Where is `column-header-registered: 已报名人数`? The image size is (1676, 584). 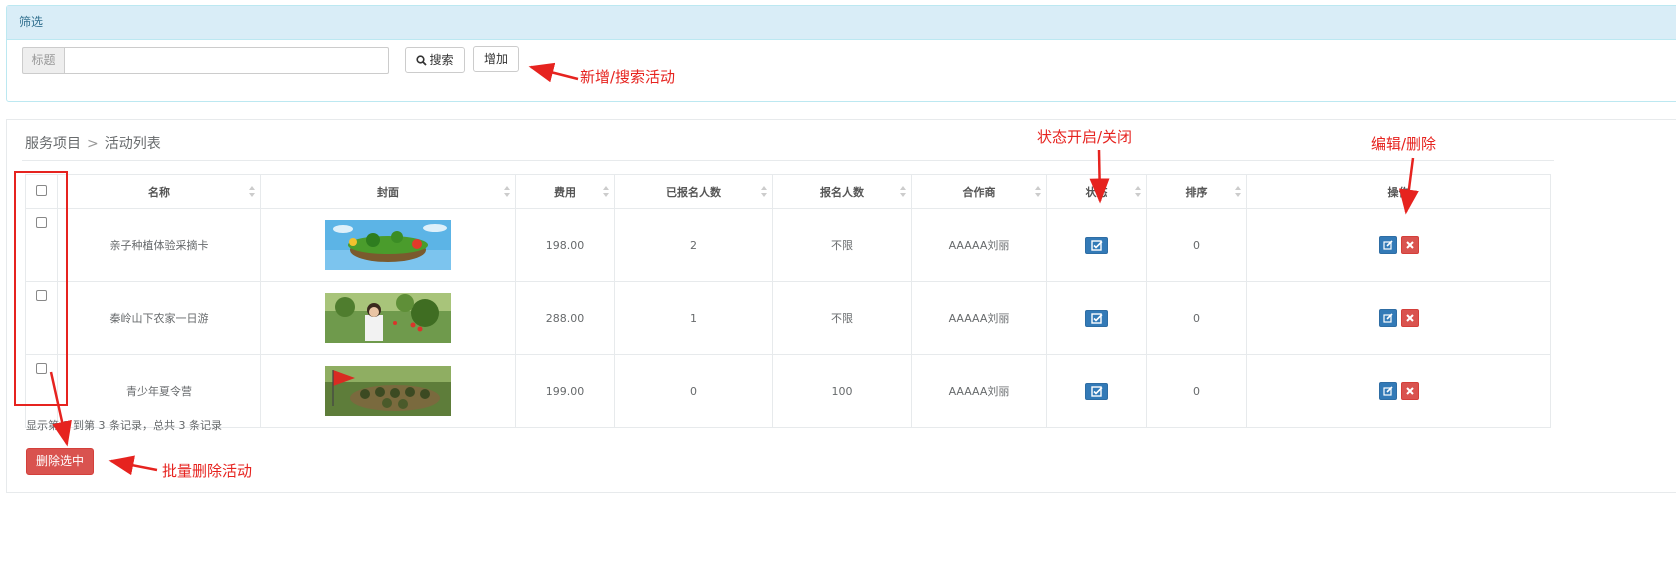
column-header-registered: 已报名人数 is located at coordinates (693, 191).